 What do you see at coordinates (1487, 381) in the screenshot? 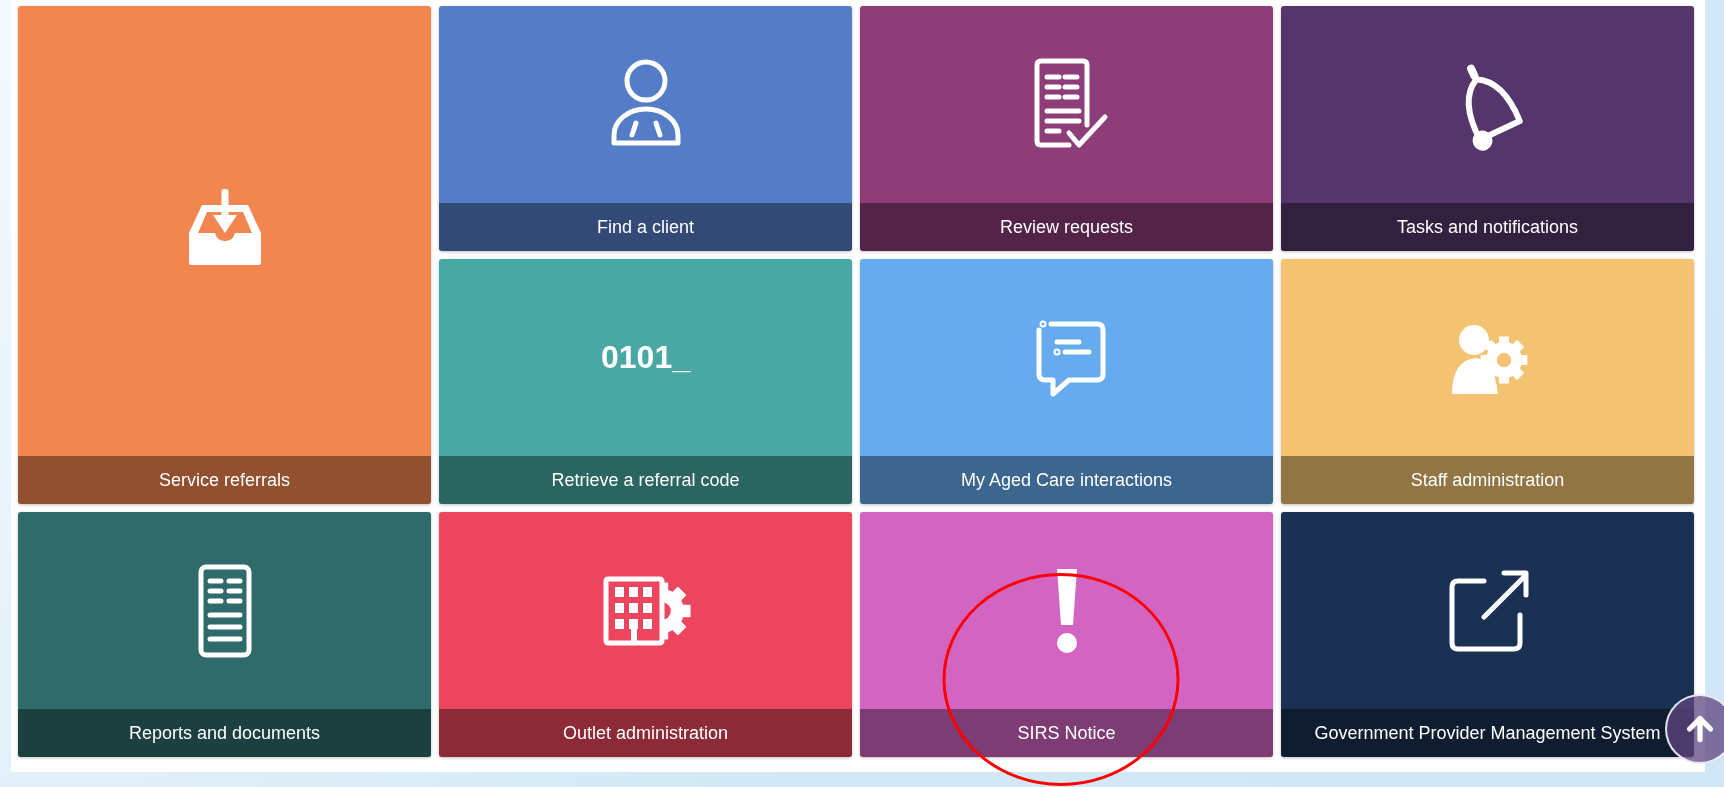
I see `menu-tile: Staff administration` at bounding box center [1487, 381].